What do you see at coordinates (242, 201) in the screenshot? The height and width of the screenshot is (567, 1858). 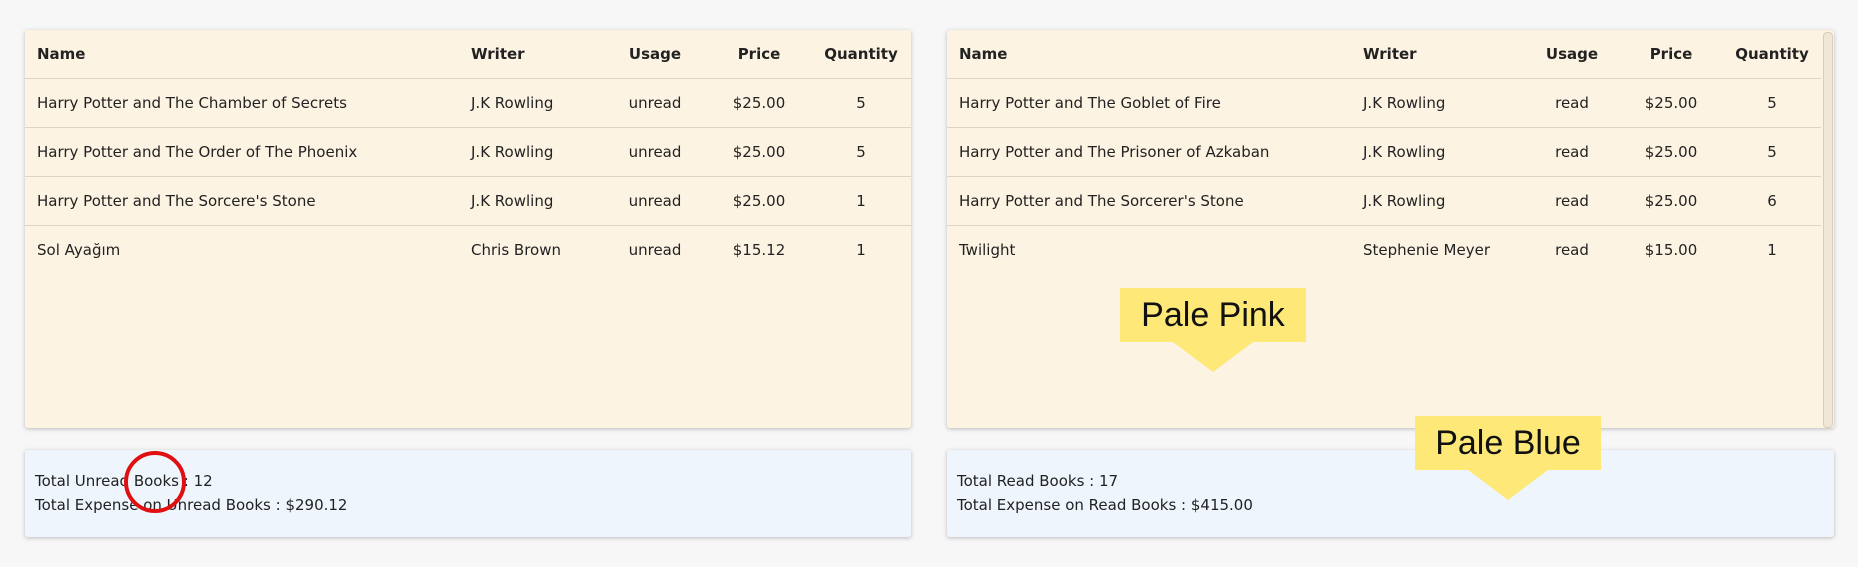 I see `cell-name: Harry Potter and The Sorcere's Stone` at bounding box center [242, 201].